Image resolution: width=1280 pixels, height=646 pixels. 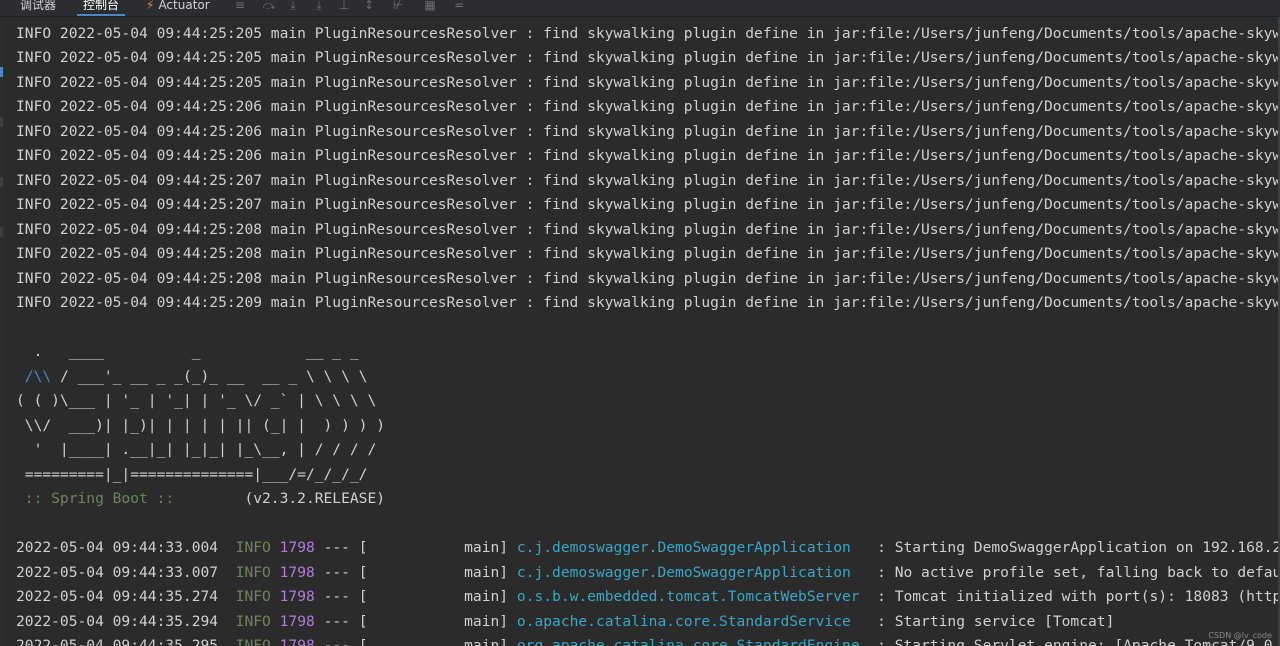 What do you see at coordinates (117, 621) in the screenshot?
I see `log-timestamp: 2022-05-04 09:44:35.294` at bounding box center [117, 621].